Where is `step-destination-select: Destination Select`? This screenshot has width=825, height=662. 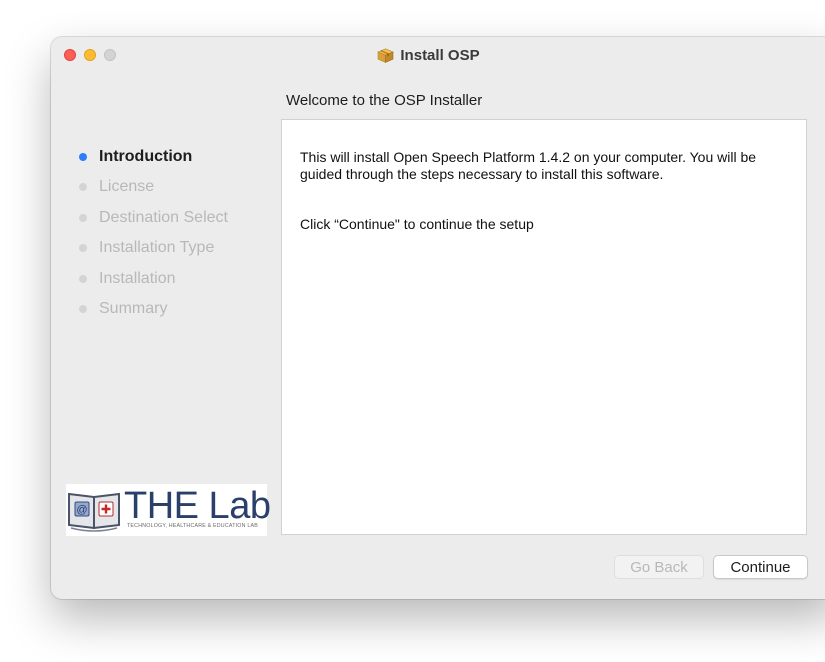 step-destination-select: Destination Select is located at coordinates (153, 221).